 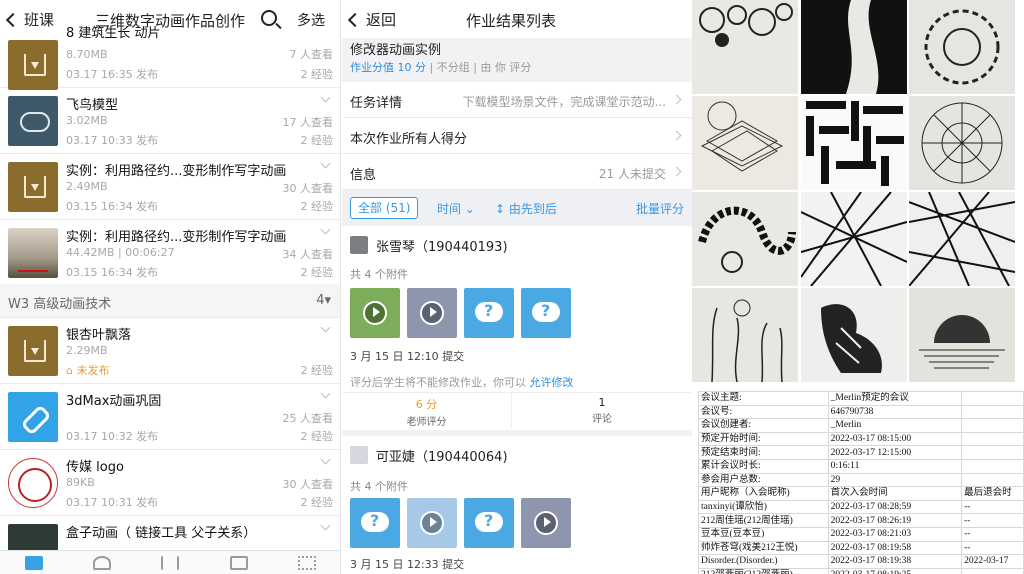 I want to click on submission-card: 可亚婕（190440064) 共 4 个附件 3 月 15 日 12:33 提交, so click(x=517, y=505).